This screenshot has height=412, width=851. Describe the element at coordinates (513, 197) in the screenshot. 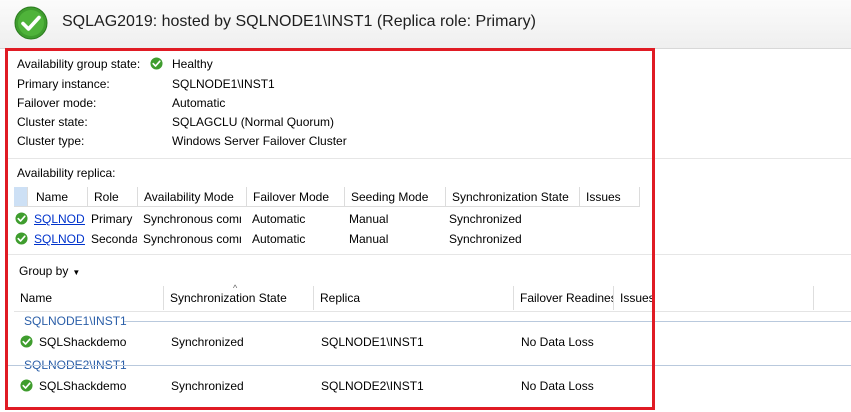

I see `col-header-sync-state: Synchronization State` at that location.